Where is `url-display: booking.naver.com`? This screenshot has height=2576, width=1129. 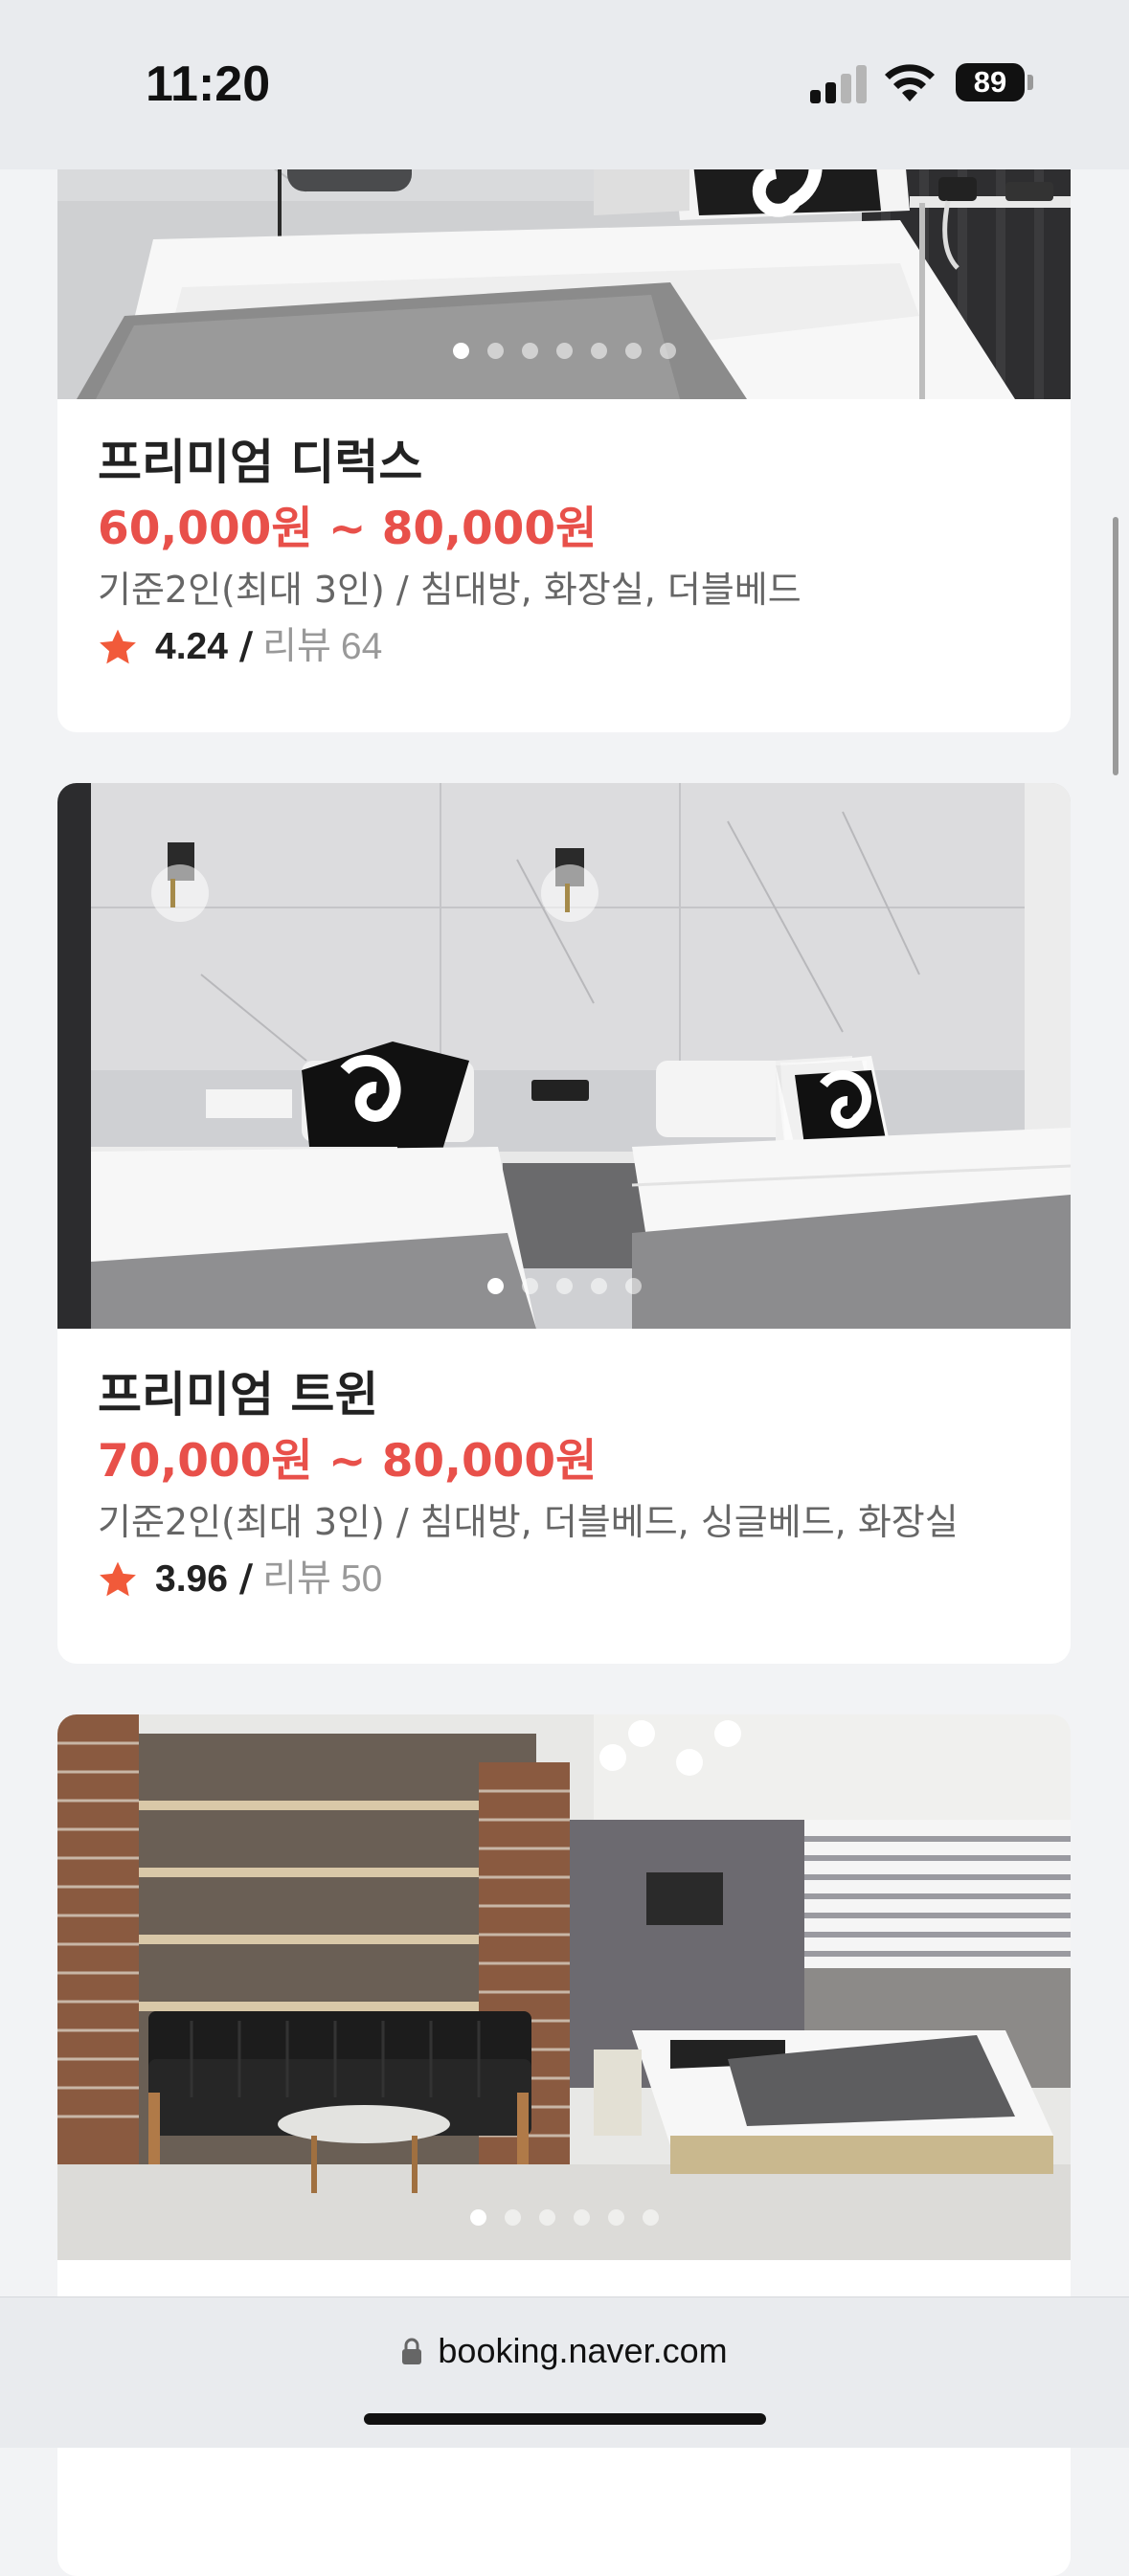
url-display: booking.naver.com is located at coordinates (564, 2351).